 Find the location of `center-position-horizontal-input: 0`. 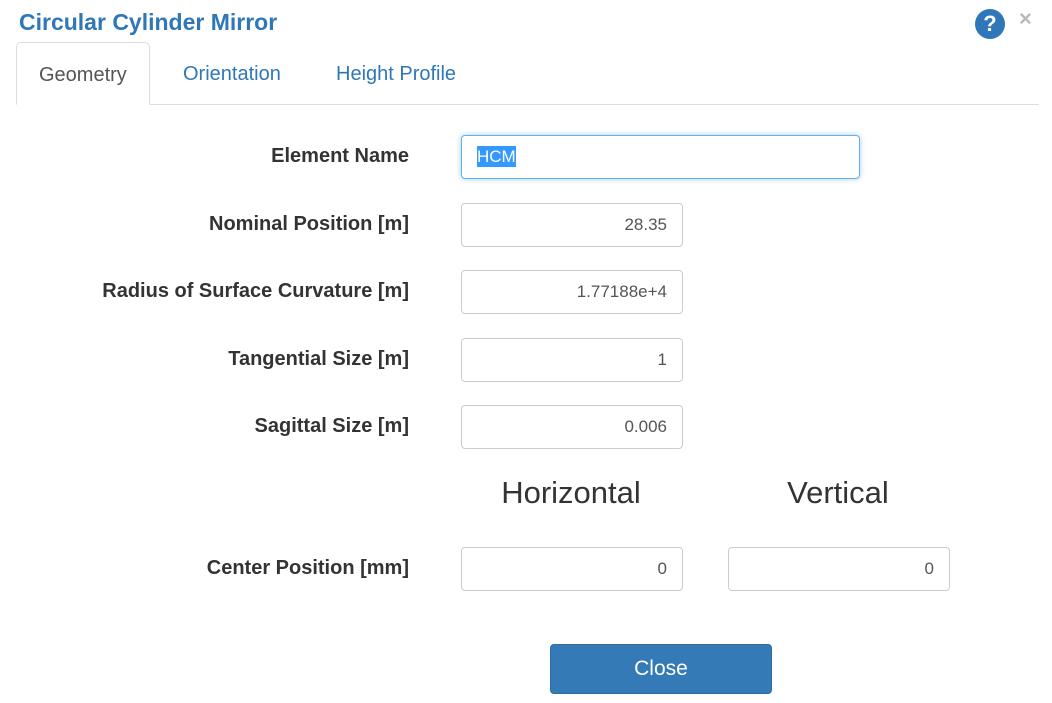

center-position-horizontal-input: 0 is located at coordinates (572, 569).